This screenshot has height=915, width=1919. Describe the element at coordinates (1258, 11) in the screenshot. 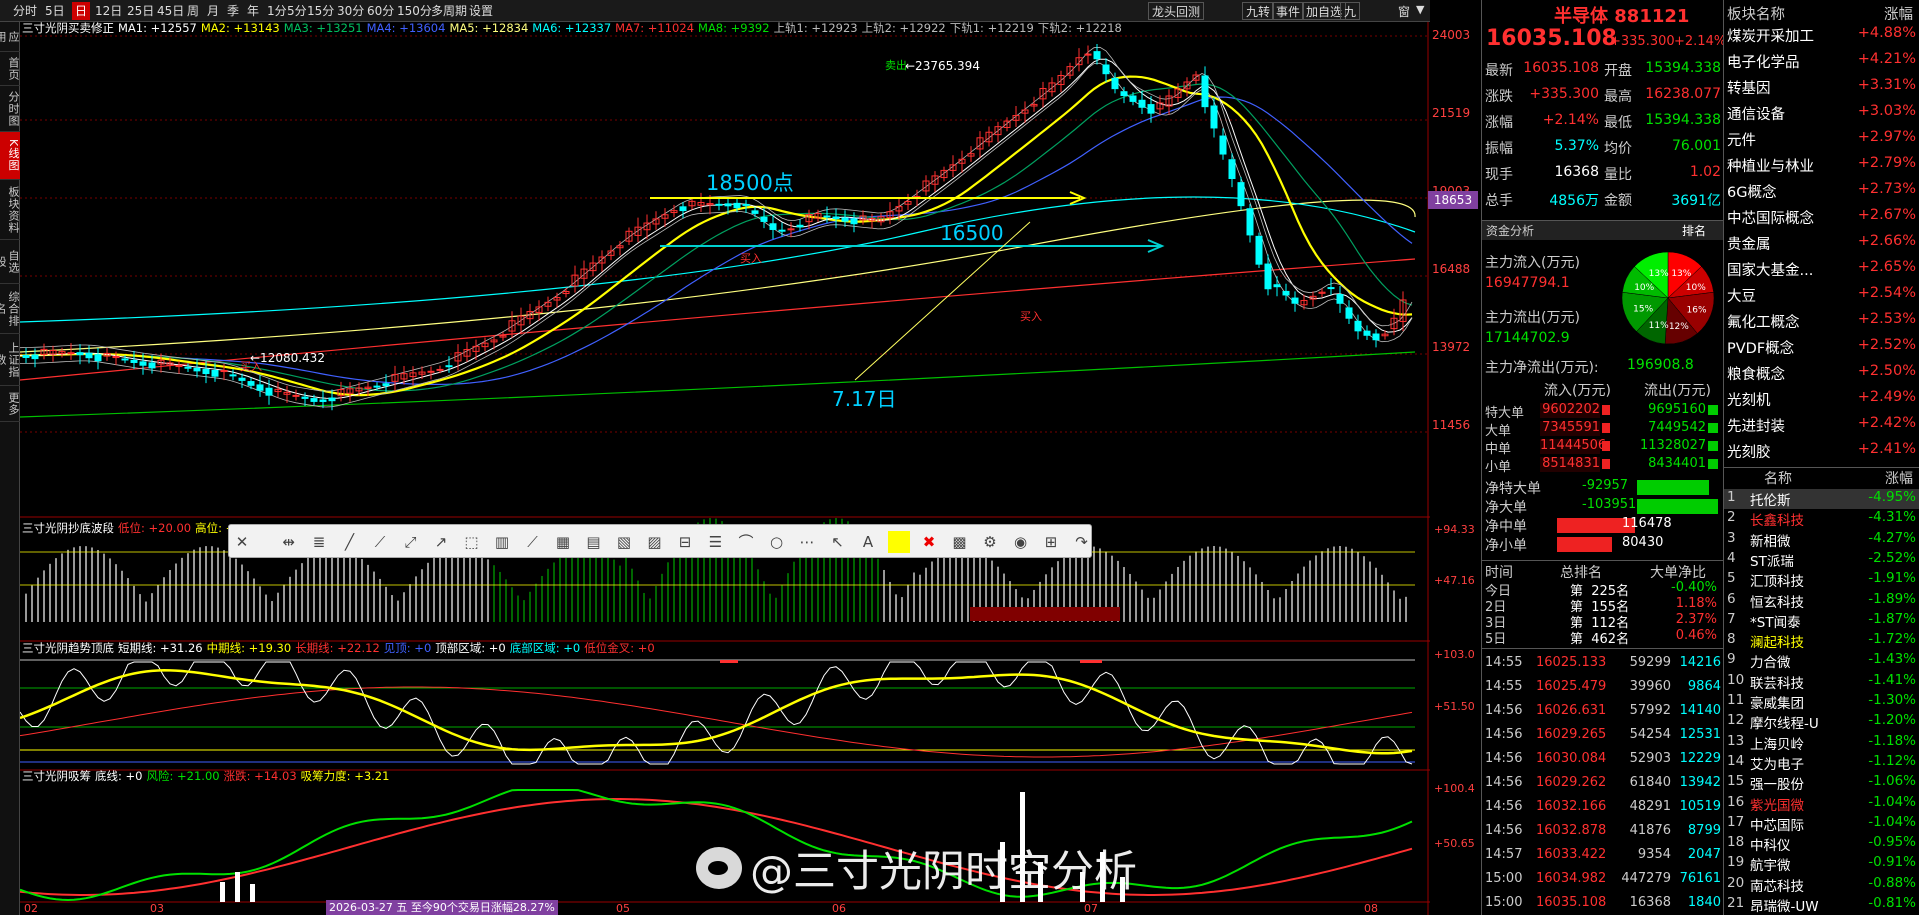

I see `toolbar-right-1: 九转` at that location.